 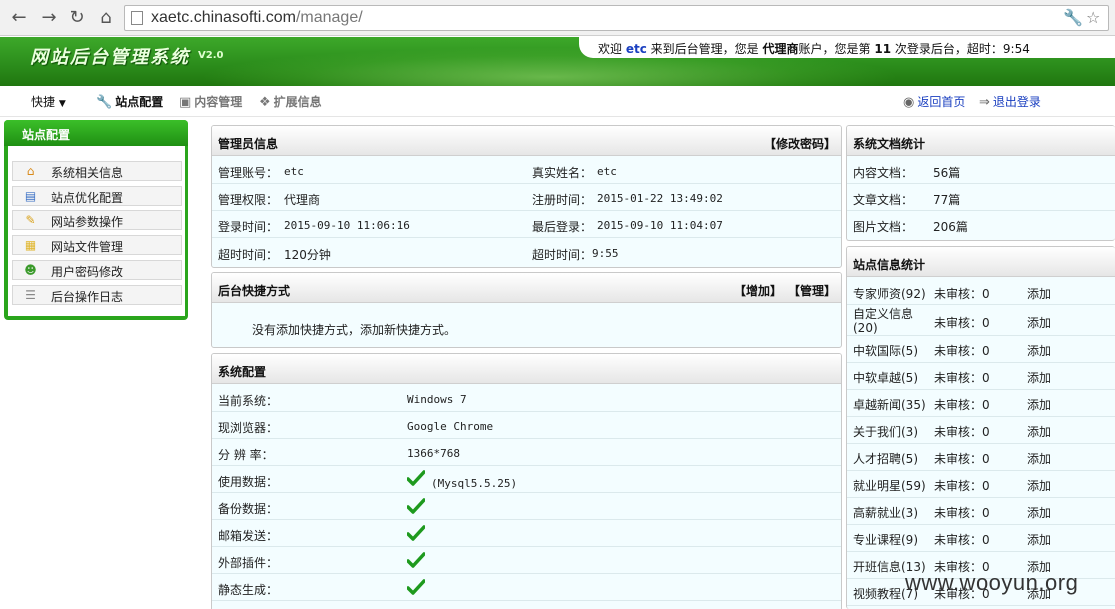 I want to click on address-url: xaetc.chinasofti.com/manage/, so click(x=257, y=17).